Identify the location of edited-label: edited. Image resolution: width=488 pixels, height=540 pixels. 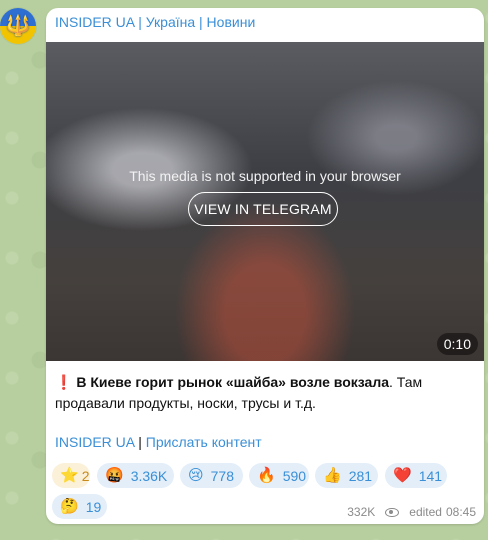
(425, 512).